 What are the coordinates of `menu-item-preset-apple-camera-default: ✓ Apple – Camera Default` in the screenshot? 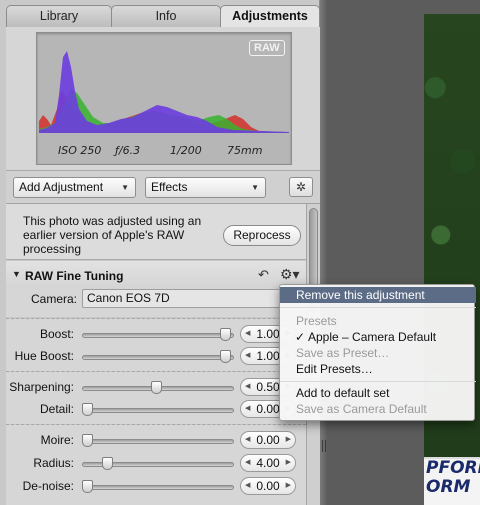 It's located at (378, 337).